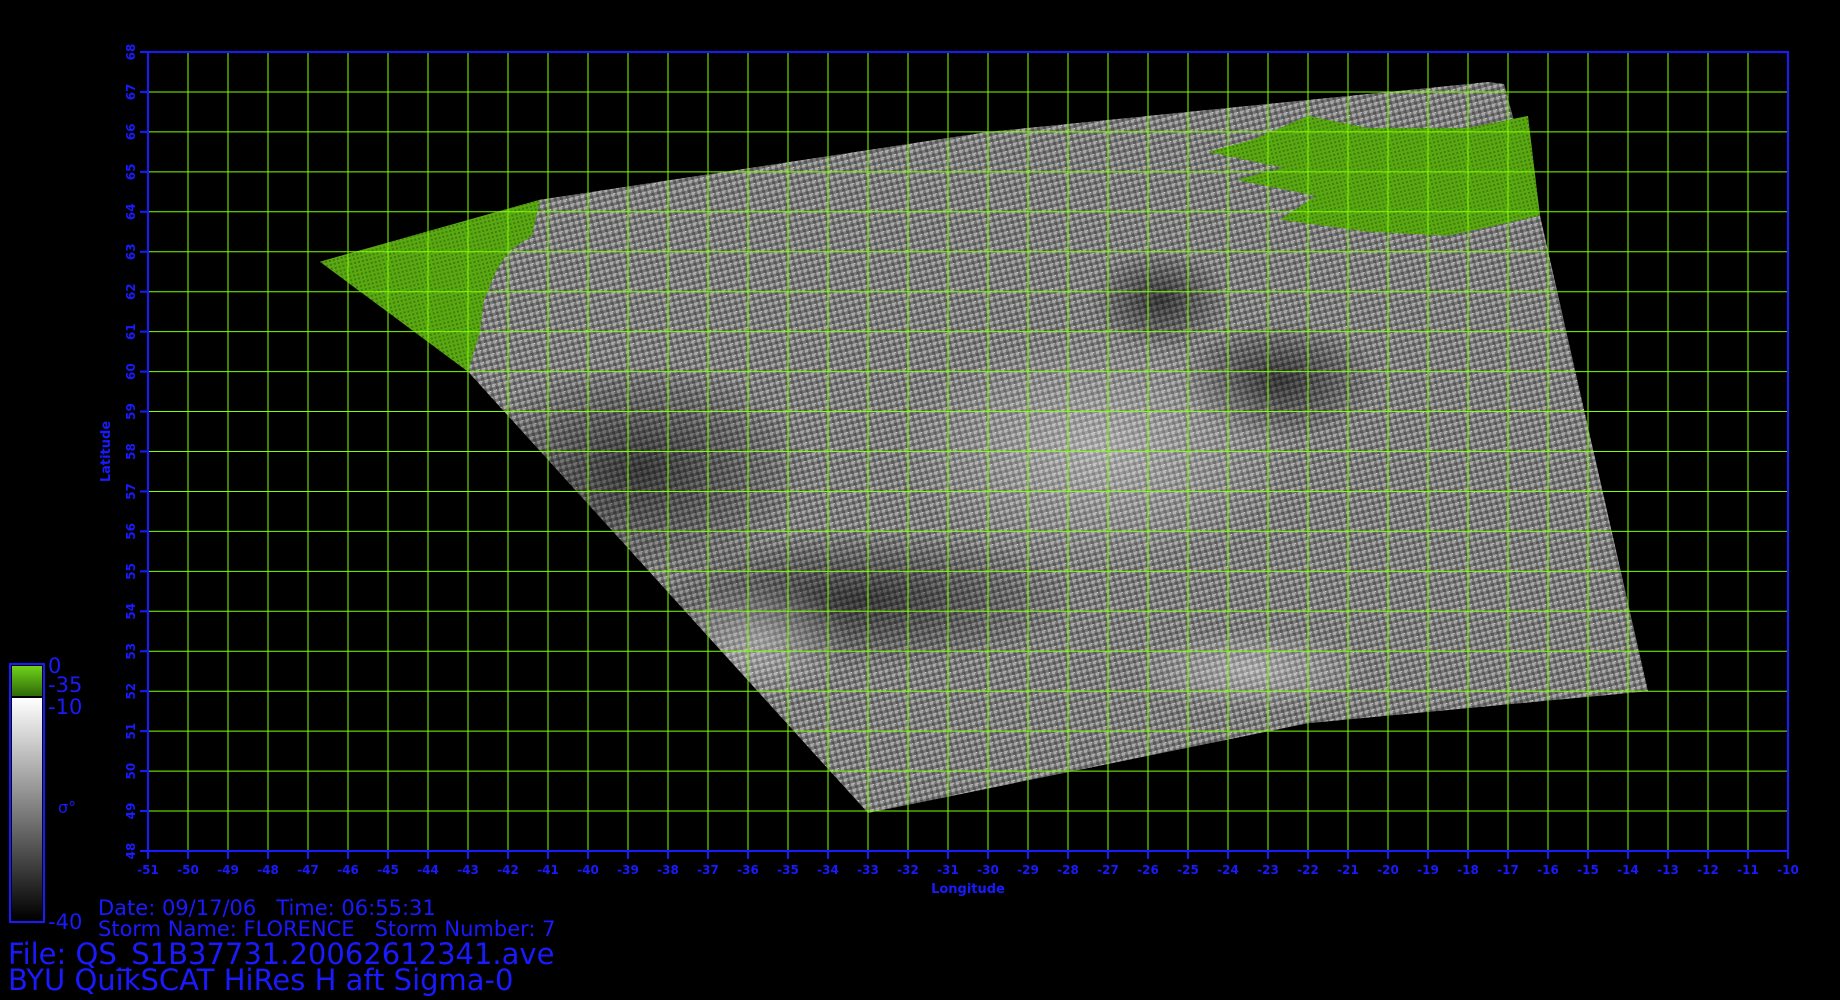 This screenshot has width=1840, height=1000. What do you see at coordinates (968, 889) in the screenshot?
I see `x-axis-title: Longitude` at bounding box center [968, 889].